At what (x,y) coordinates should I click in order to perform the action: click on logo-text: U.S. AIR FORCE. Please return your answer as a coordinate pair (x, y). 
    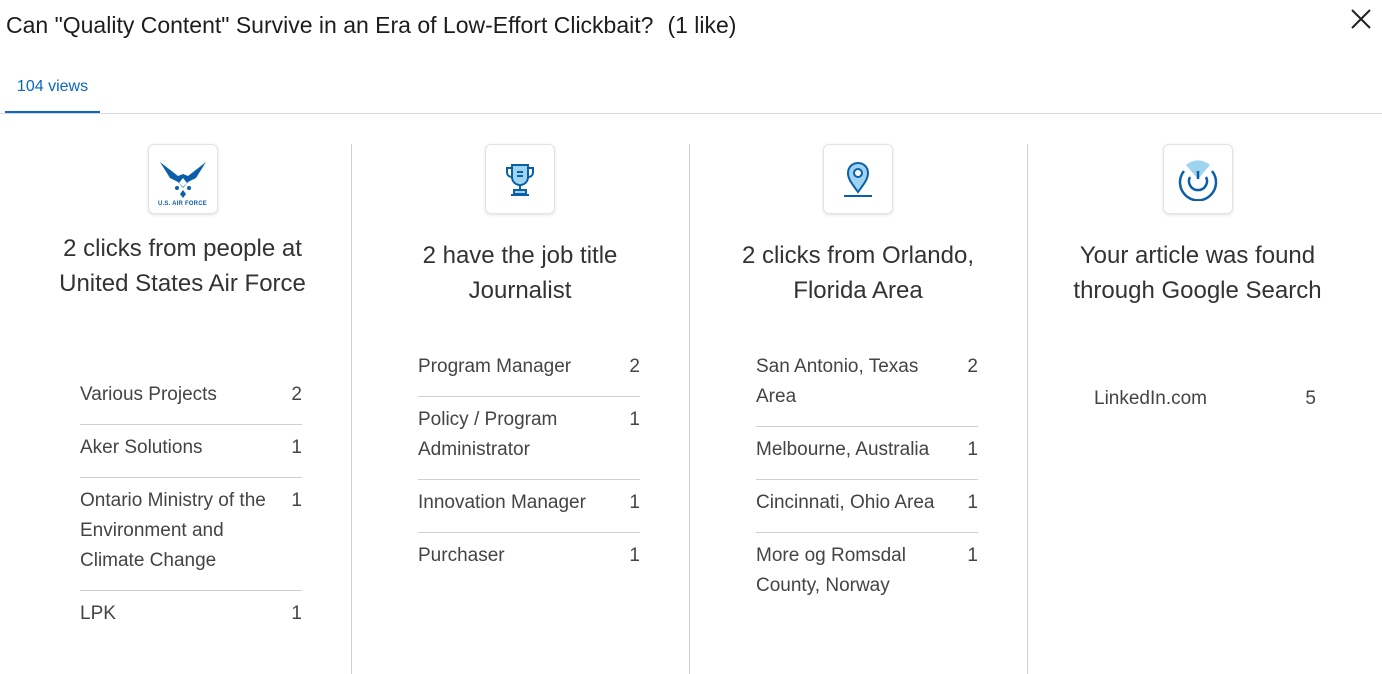
    Looking at the image, I should click on (182, 204).